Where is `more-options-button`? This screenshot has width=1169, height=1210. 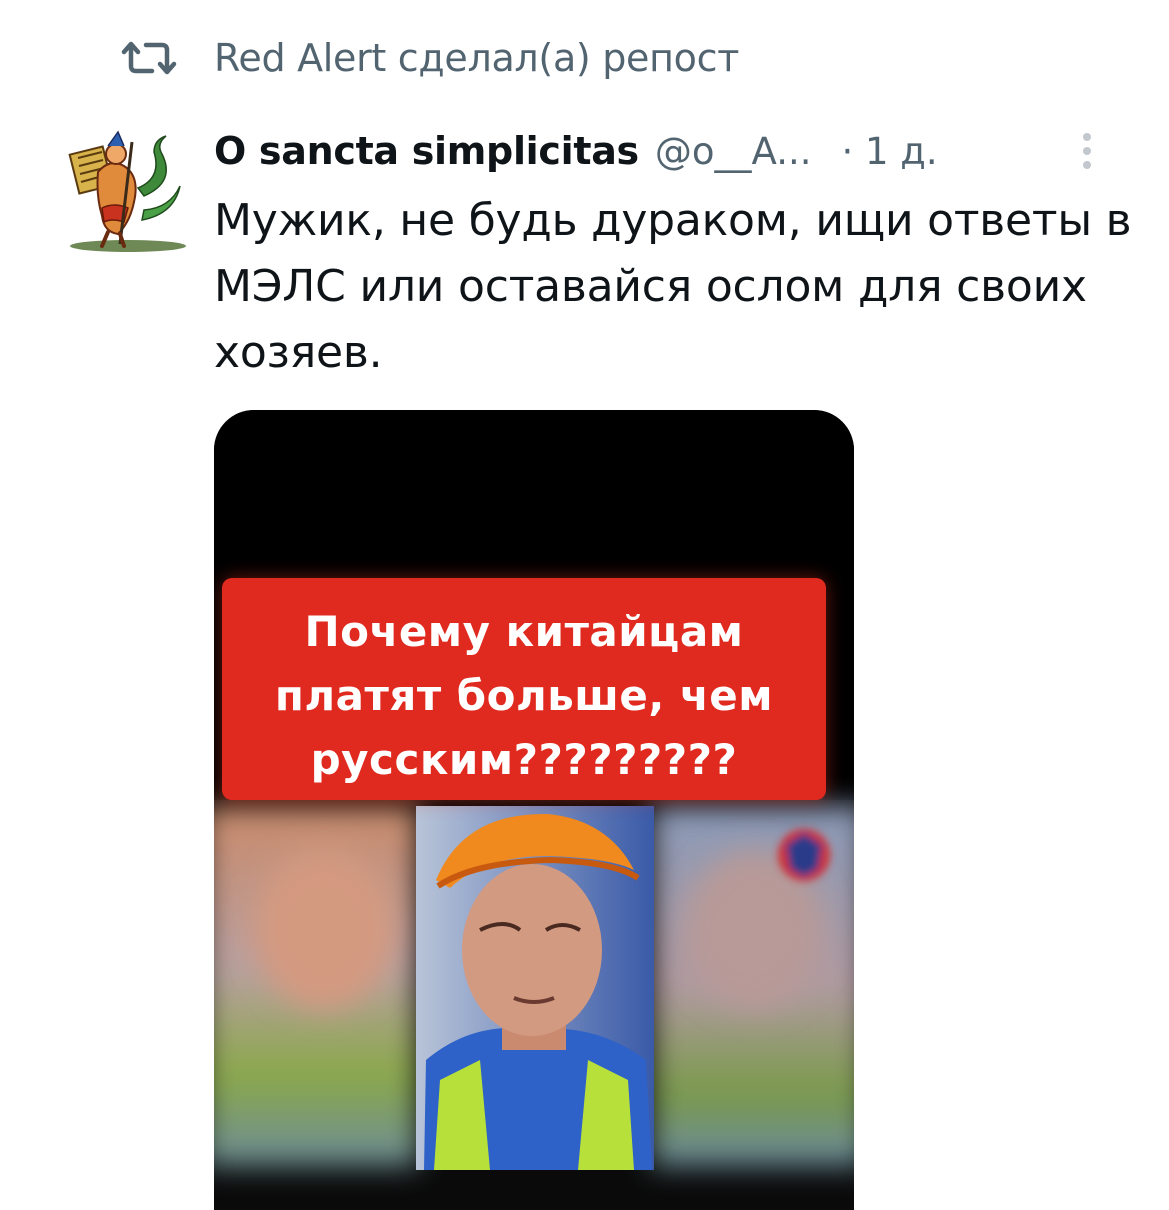 more-options-button is located at coordinates (1087, 151).